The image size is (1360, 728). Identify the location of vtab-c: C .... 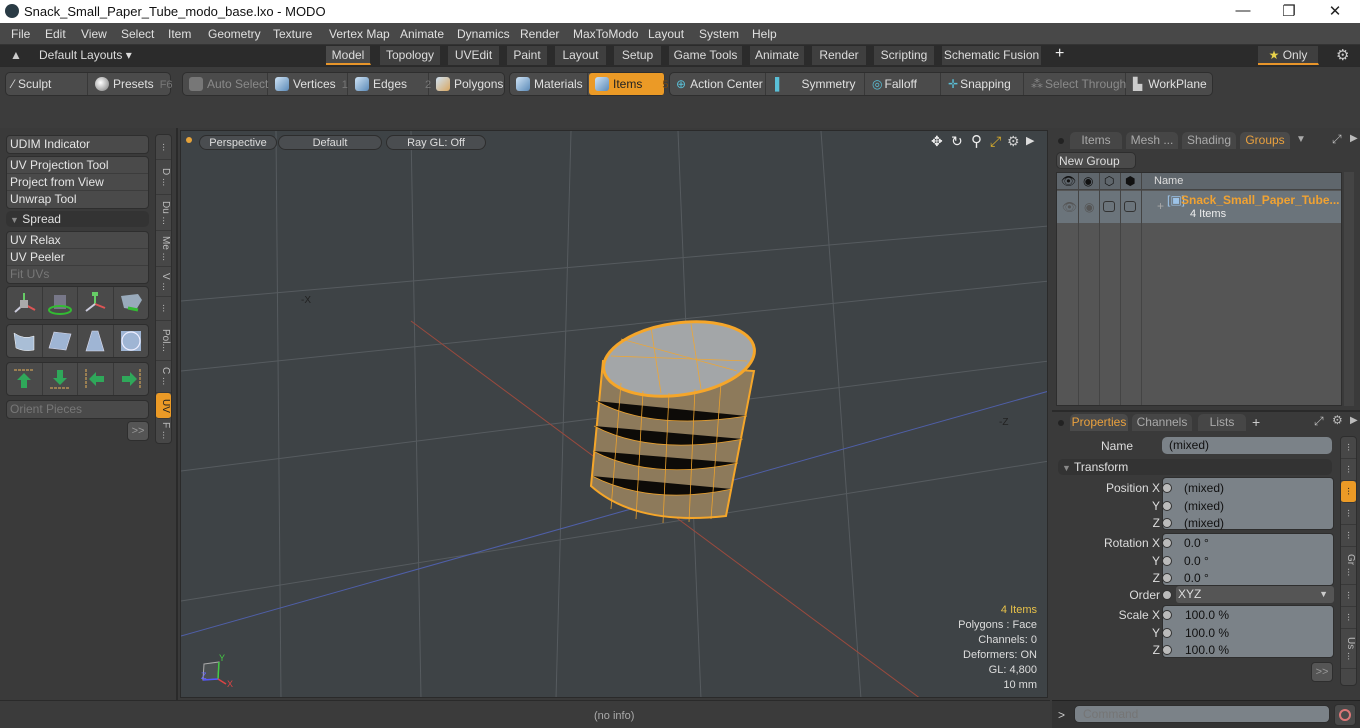
(163, 377).